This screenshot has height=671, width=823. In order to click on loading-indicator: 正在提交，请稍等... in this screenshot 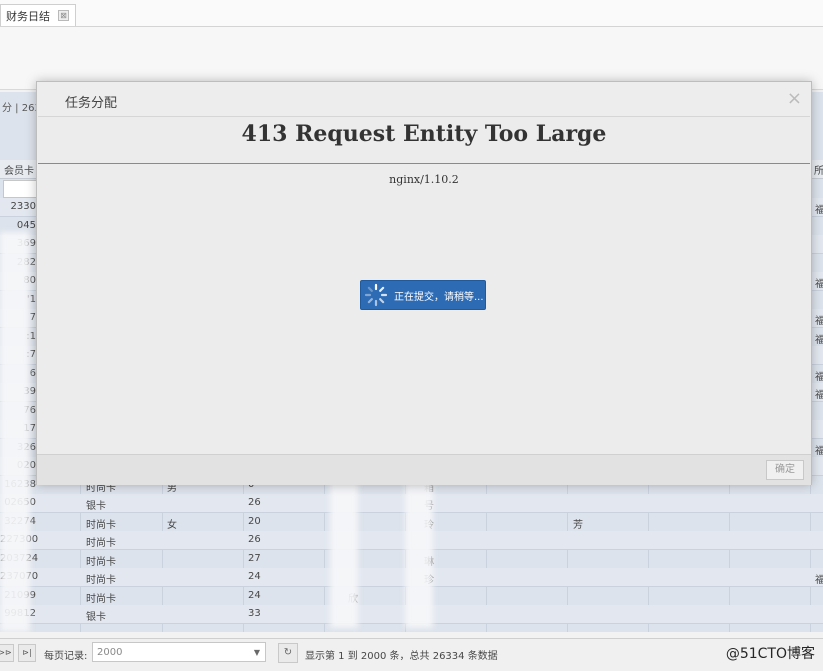, I will do `click(423, 295)`.